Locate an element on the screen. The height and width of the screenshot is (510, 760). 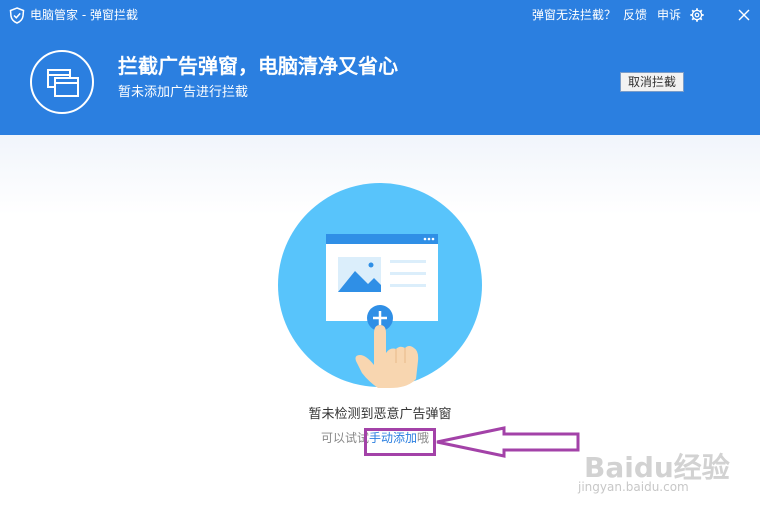
browser-windows-icon is located at coordinates (63, 83).